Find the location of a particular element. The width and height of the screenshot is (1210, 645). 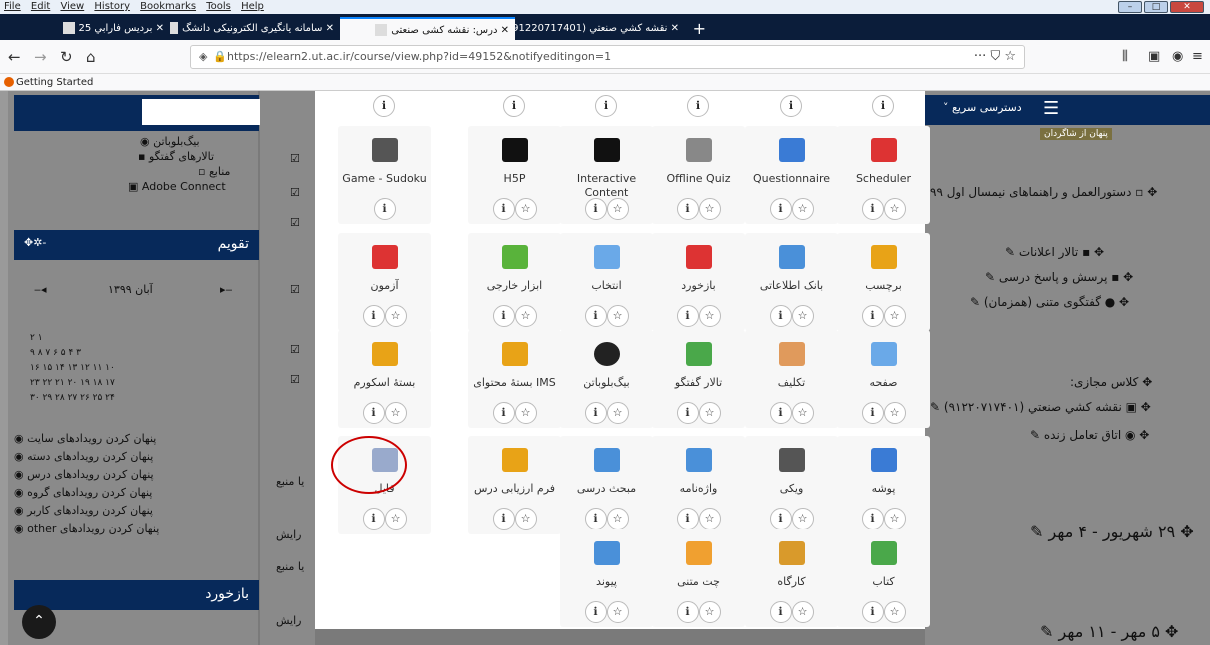

activity-folder: پوشه ℹ ☆ is located at coordinates (883, 485).